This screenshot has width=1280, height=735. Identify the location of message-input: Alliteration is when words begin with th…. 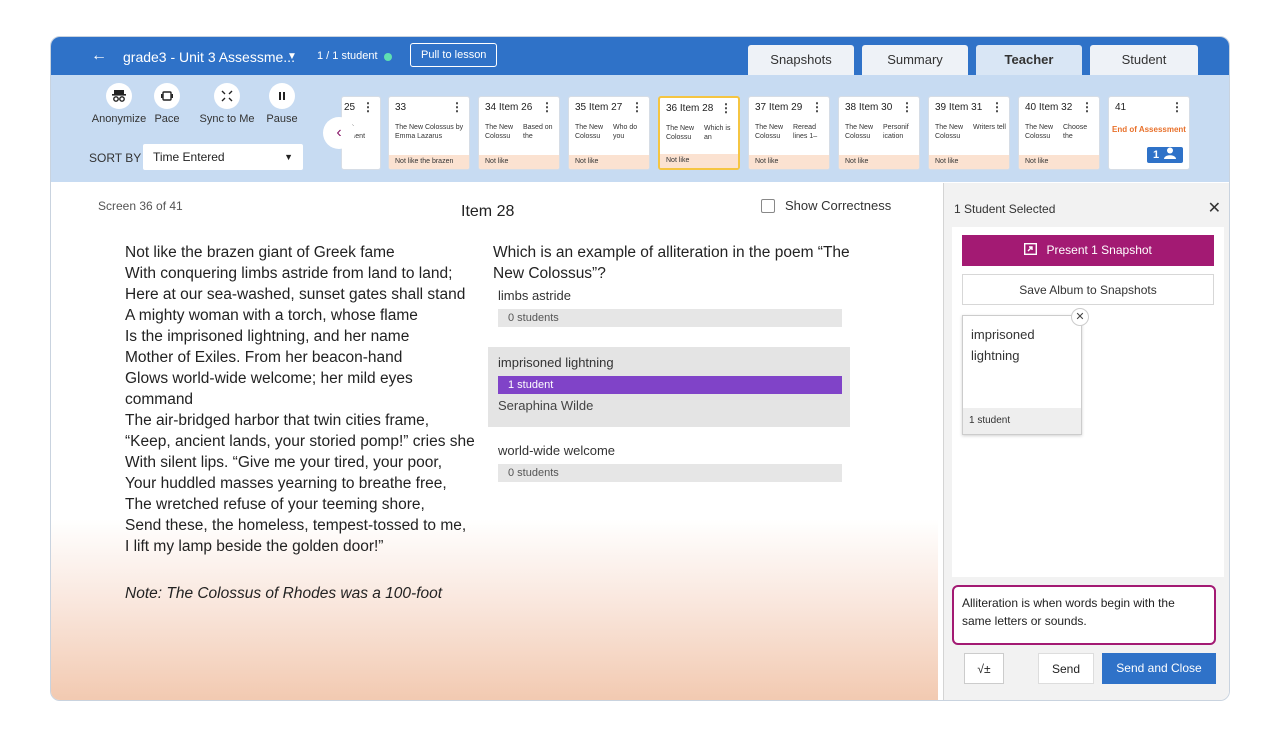
(1084, 615).